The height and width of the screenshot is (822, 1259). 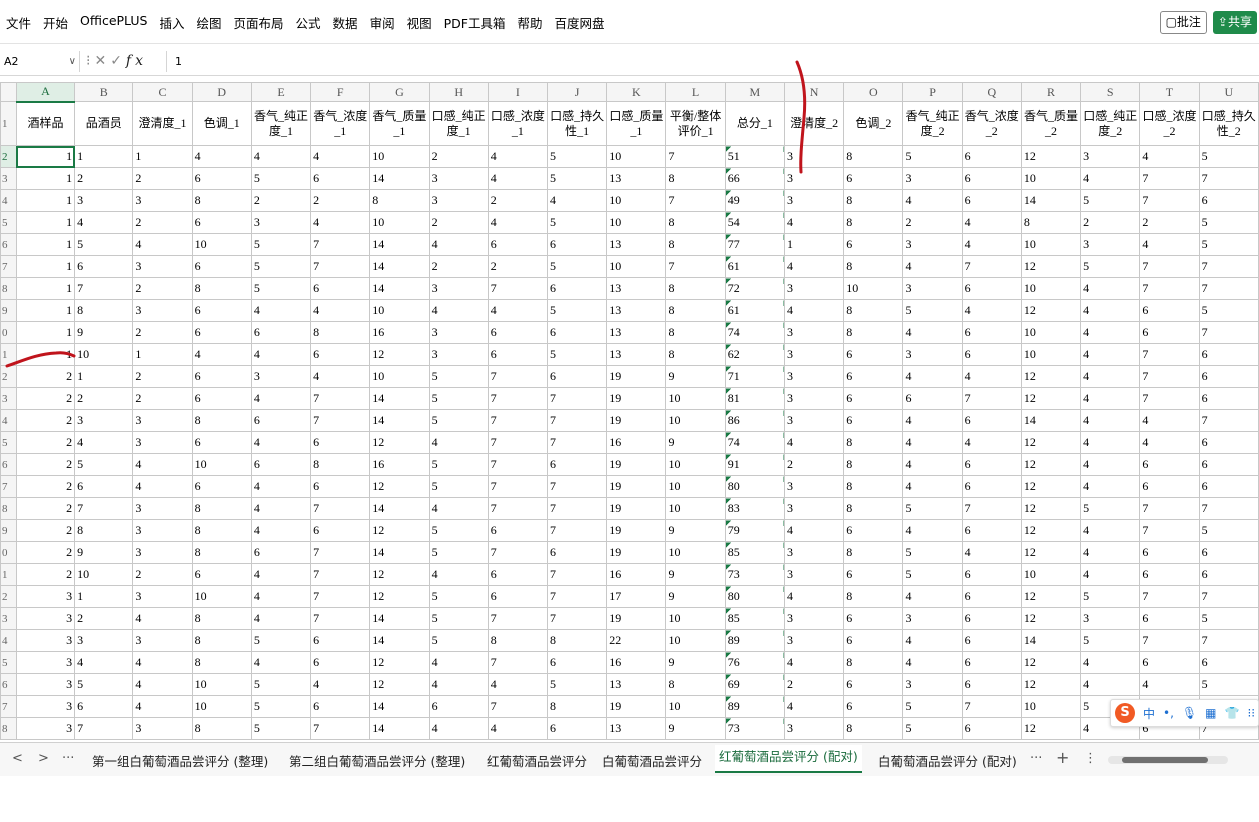 What do you see at coordinates (636, 354) in the screenshot?
I see `table-cell: 13` at bounding box center [636, 354].